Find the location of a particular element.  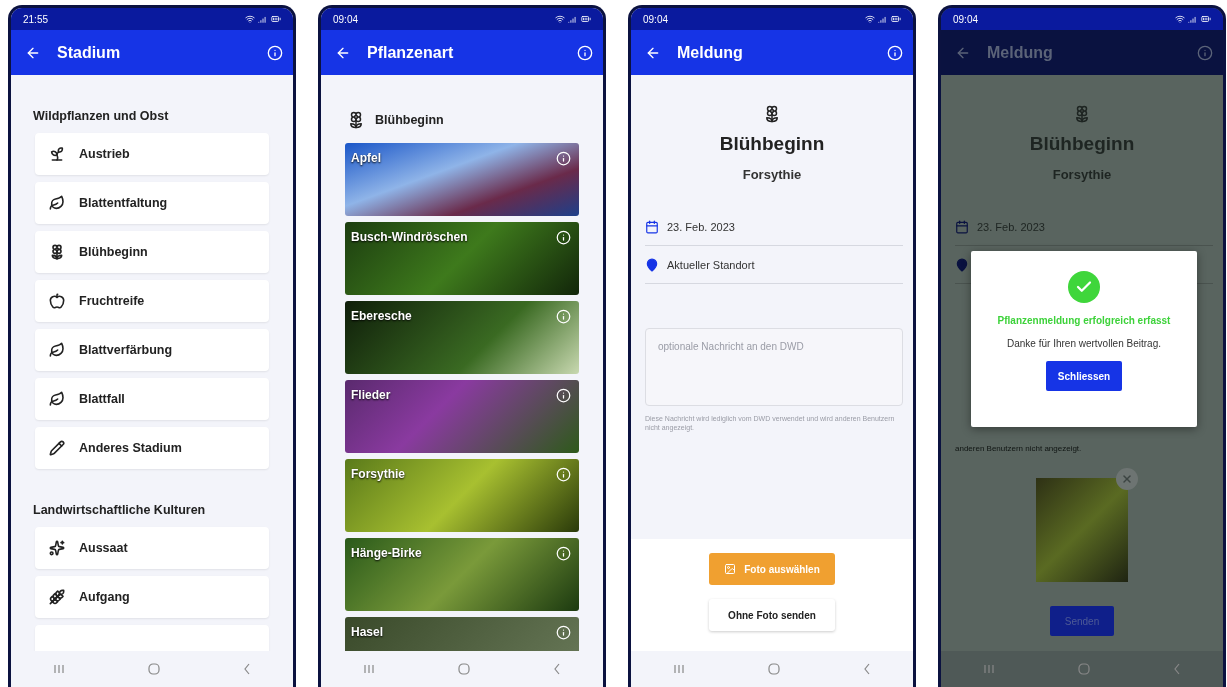

plant-card: Hänge-Birke is located at coordinates (462, 574).